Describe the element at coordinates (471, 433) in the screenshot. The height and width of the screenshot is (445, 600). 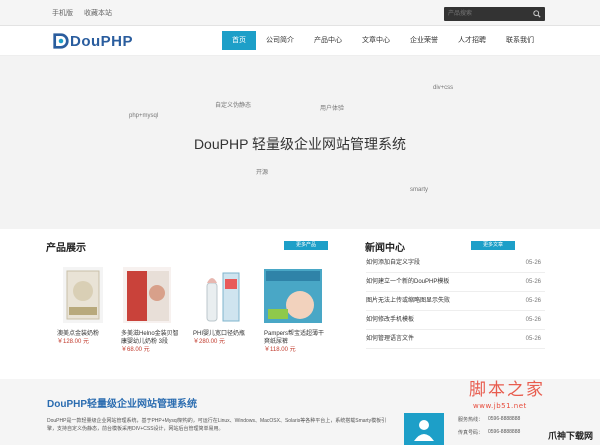
I see `fax-label: 传真号码：` at that location.